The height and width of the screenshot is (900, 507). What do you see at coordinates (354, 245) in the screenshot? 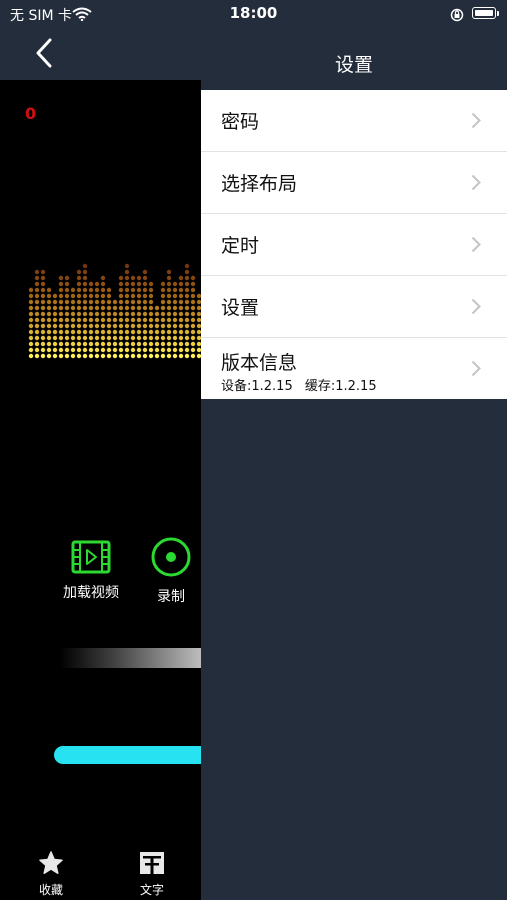
I see `settings-item-timer: 定时` at bounding box center [354, 245].